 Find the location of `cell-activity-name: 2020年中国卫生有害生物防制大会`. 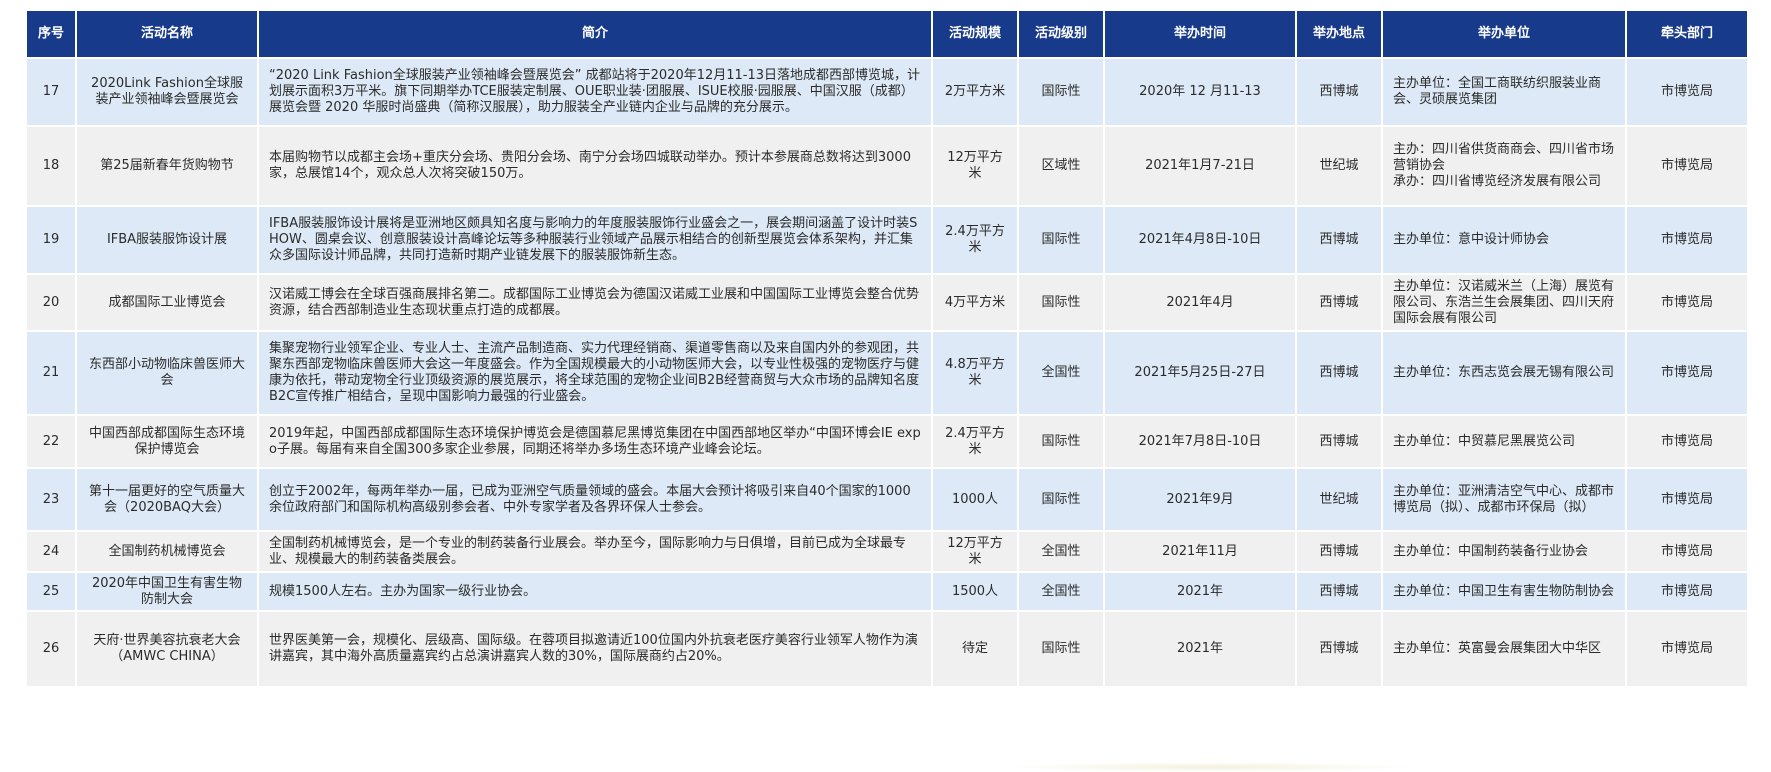

cell-activity-name: 2020年中国卫生有害生物防制大会 is located at coordinates (167, 591).